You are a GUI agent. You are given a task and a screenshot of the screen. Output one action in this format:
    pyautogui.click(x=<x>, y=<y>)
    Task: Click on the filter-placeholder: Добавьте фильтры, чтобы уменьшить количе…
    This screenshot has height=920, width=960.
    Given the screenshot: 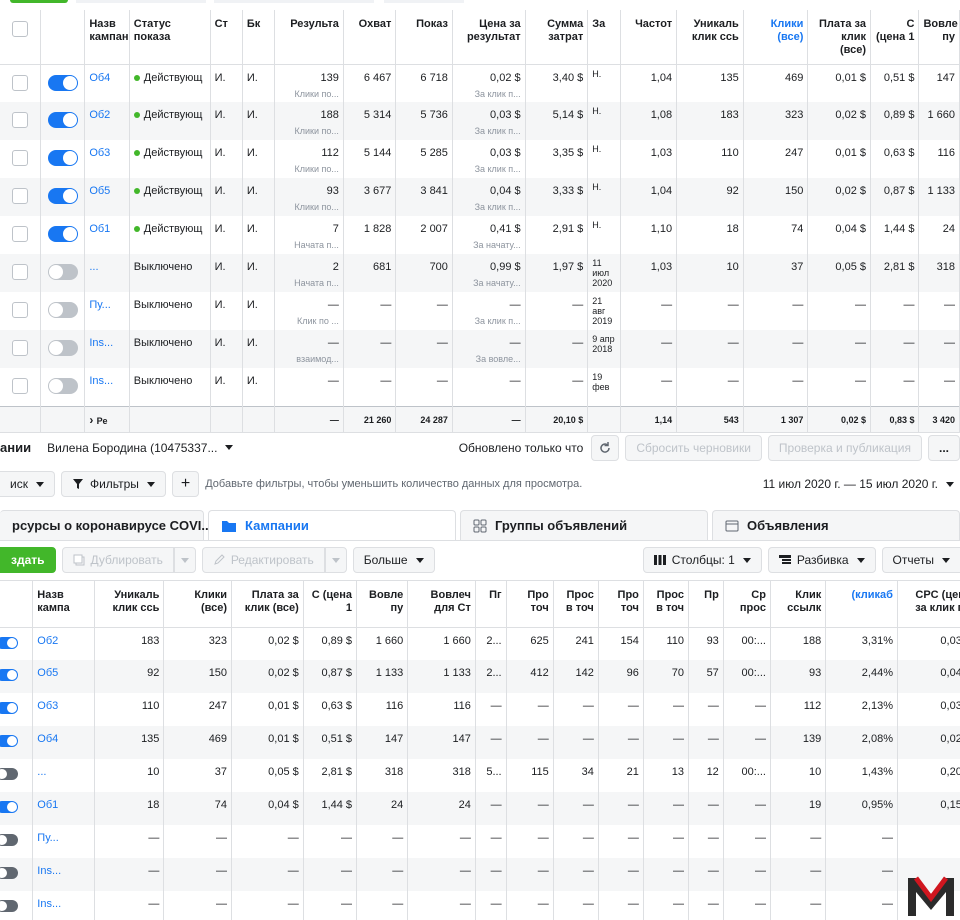 What is the action you would take?
    pyautogui.click(x=393, y=484)
    